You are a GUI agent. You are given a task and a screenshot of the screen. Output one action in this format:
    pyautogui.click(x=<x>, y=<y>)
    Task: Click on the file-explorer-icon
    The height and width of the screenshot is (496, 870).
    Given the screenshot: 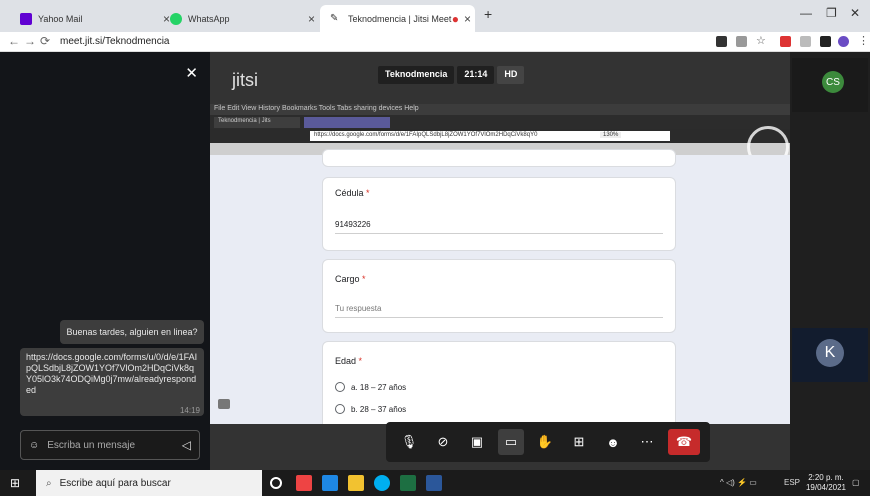 What is the action you would take?
    pyautogui.click(x=356, y=483)
    